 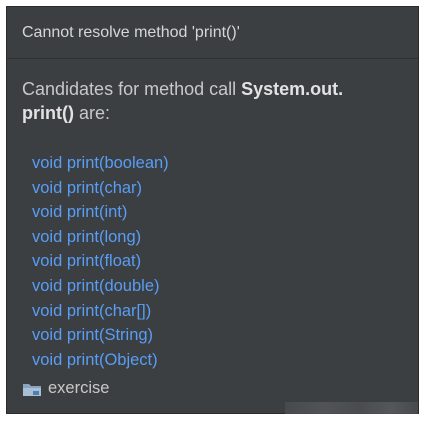 What do you see at coordinates (92, 113) in the screenshot?
I see `description-suffix: are:` at bounding box center [92, 113].